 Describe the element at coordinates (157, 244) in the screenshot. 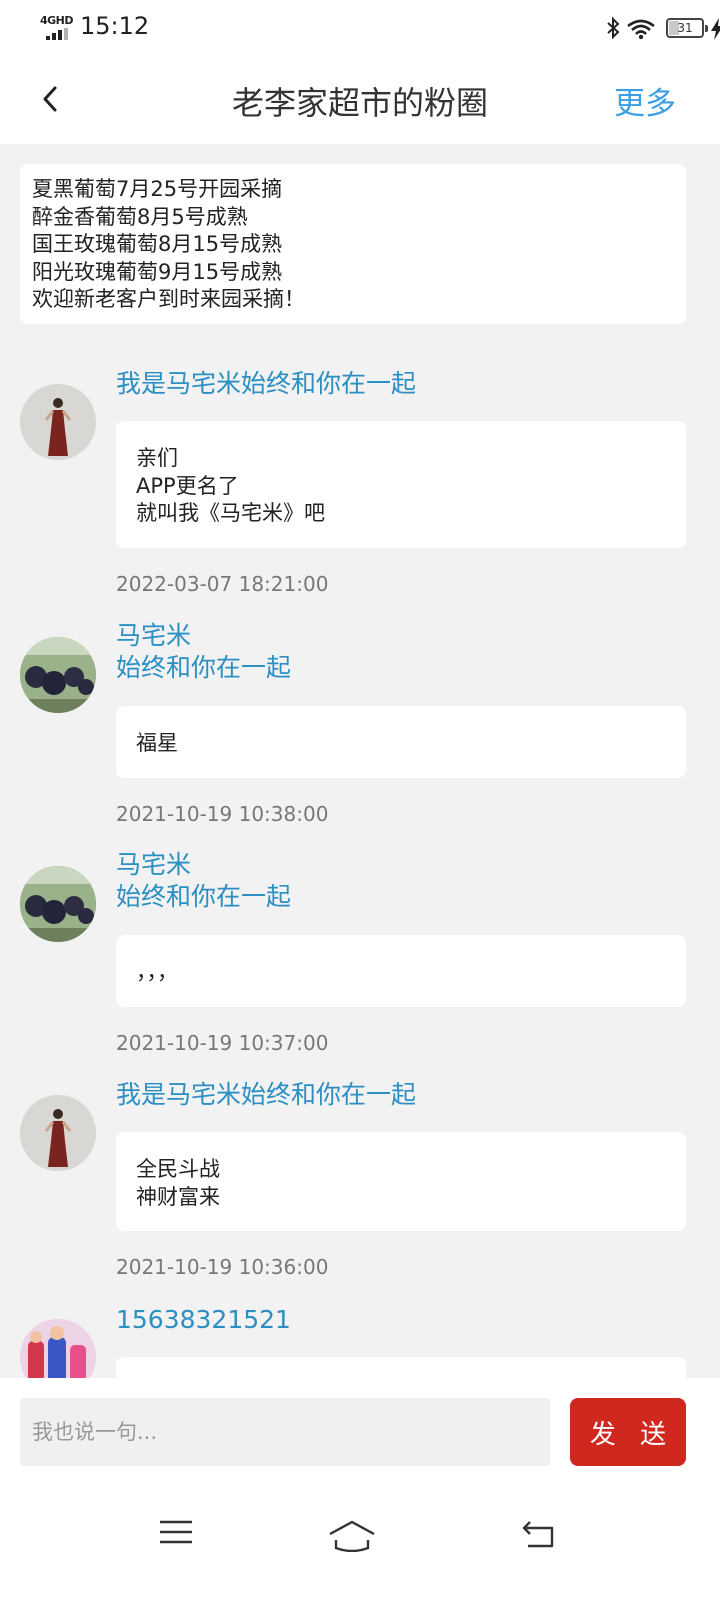

I see `notice-line: 国王玫瑰葡萄8月15号成熟` at that location.